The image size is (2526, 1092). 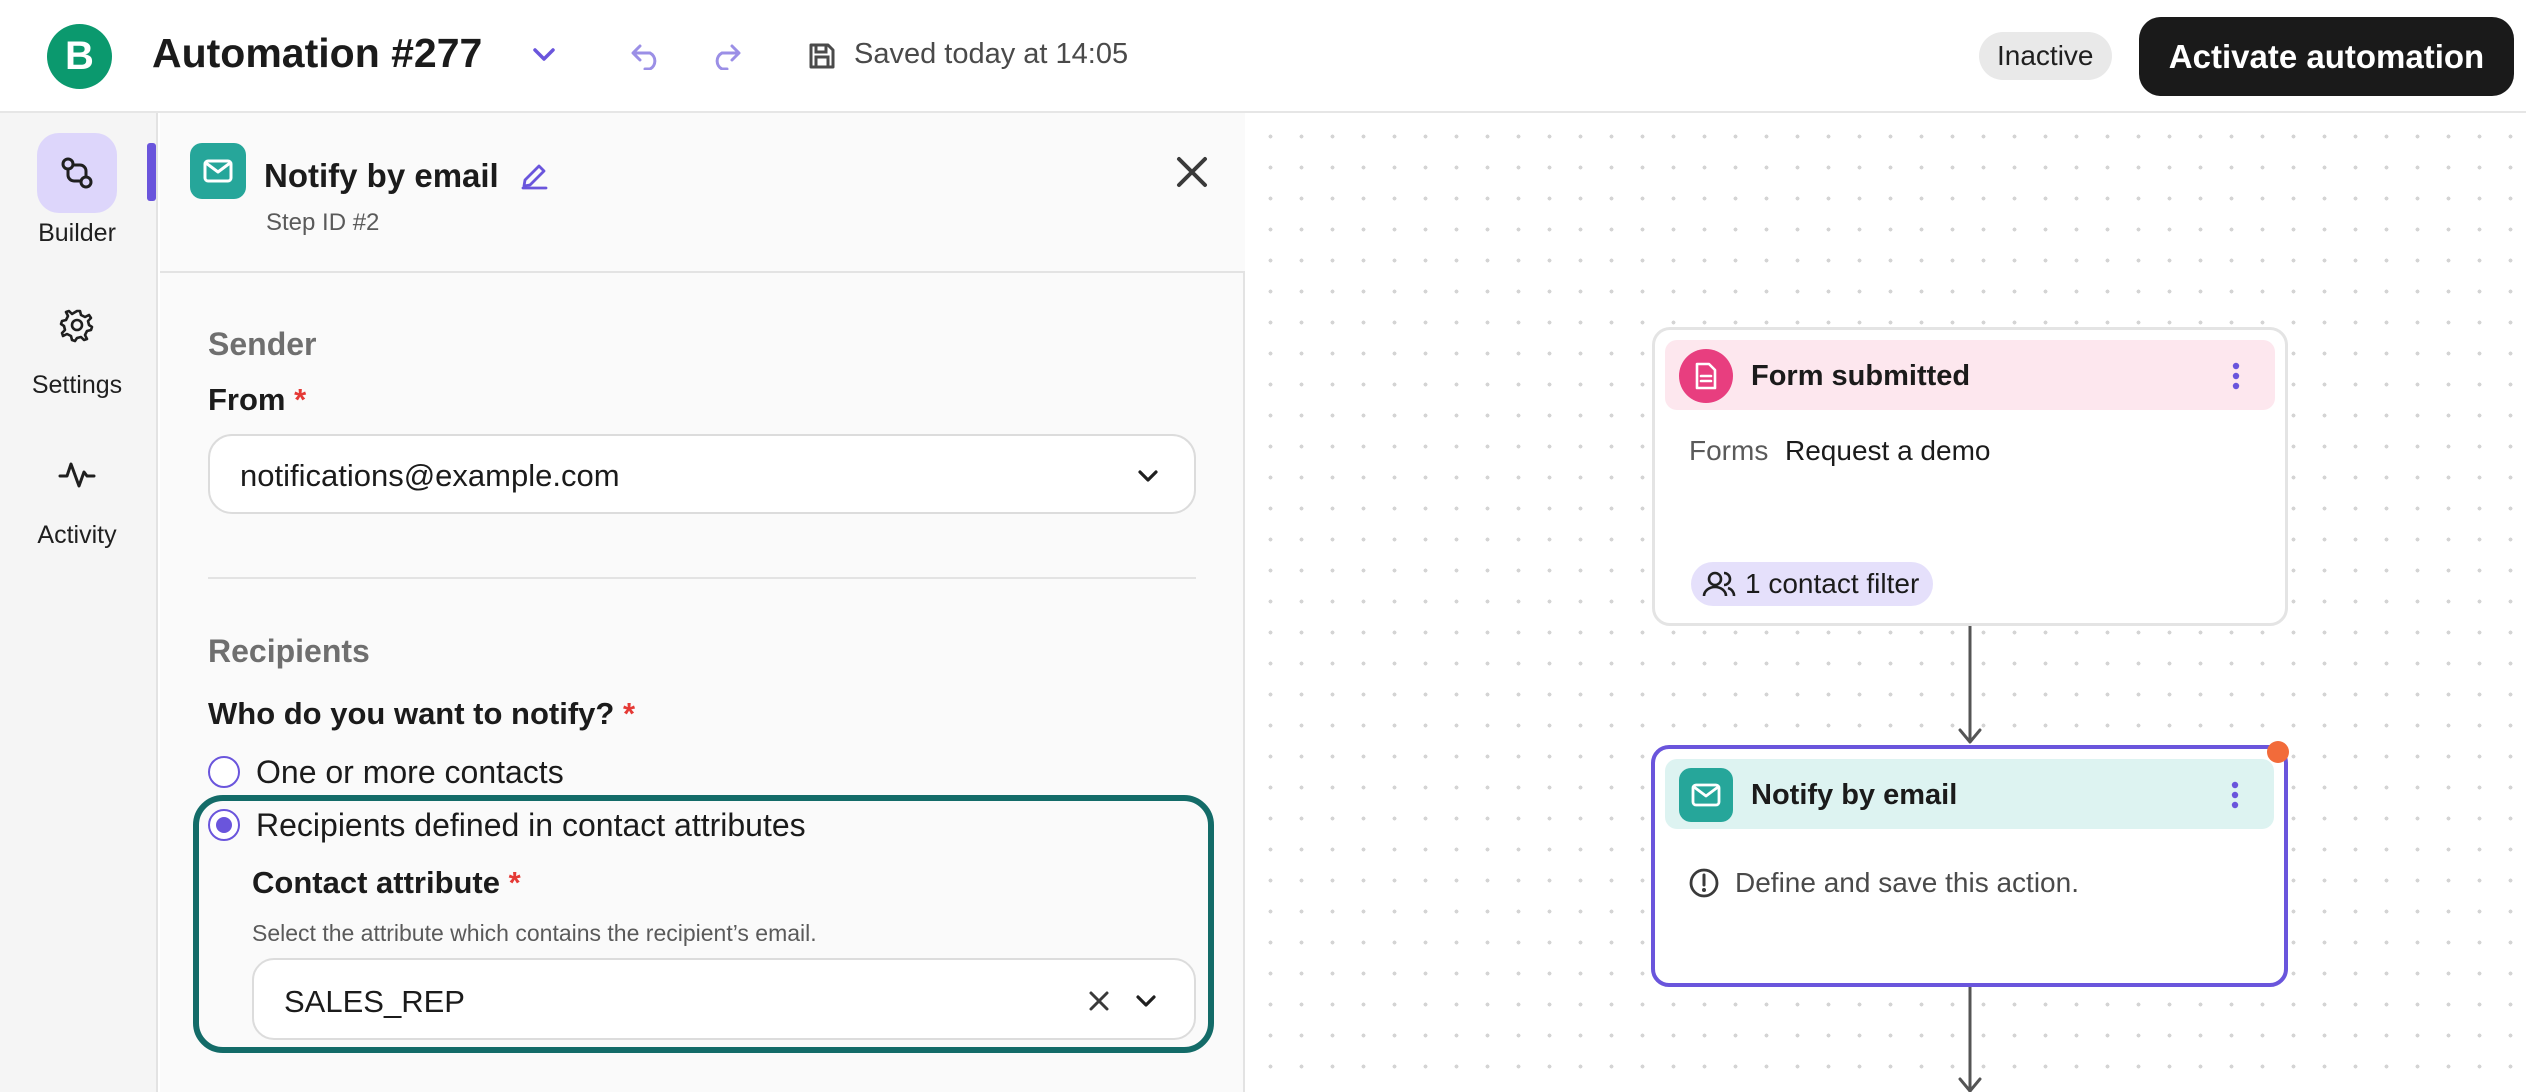 What do you see at coordinates (531, 824) in the screenshot?
I see `radio-label: Recipients defined in contact attributes` at bounding box center [531, 824].